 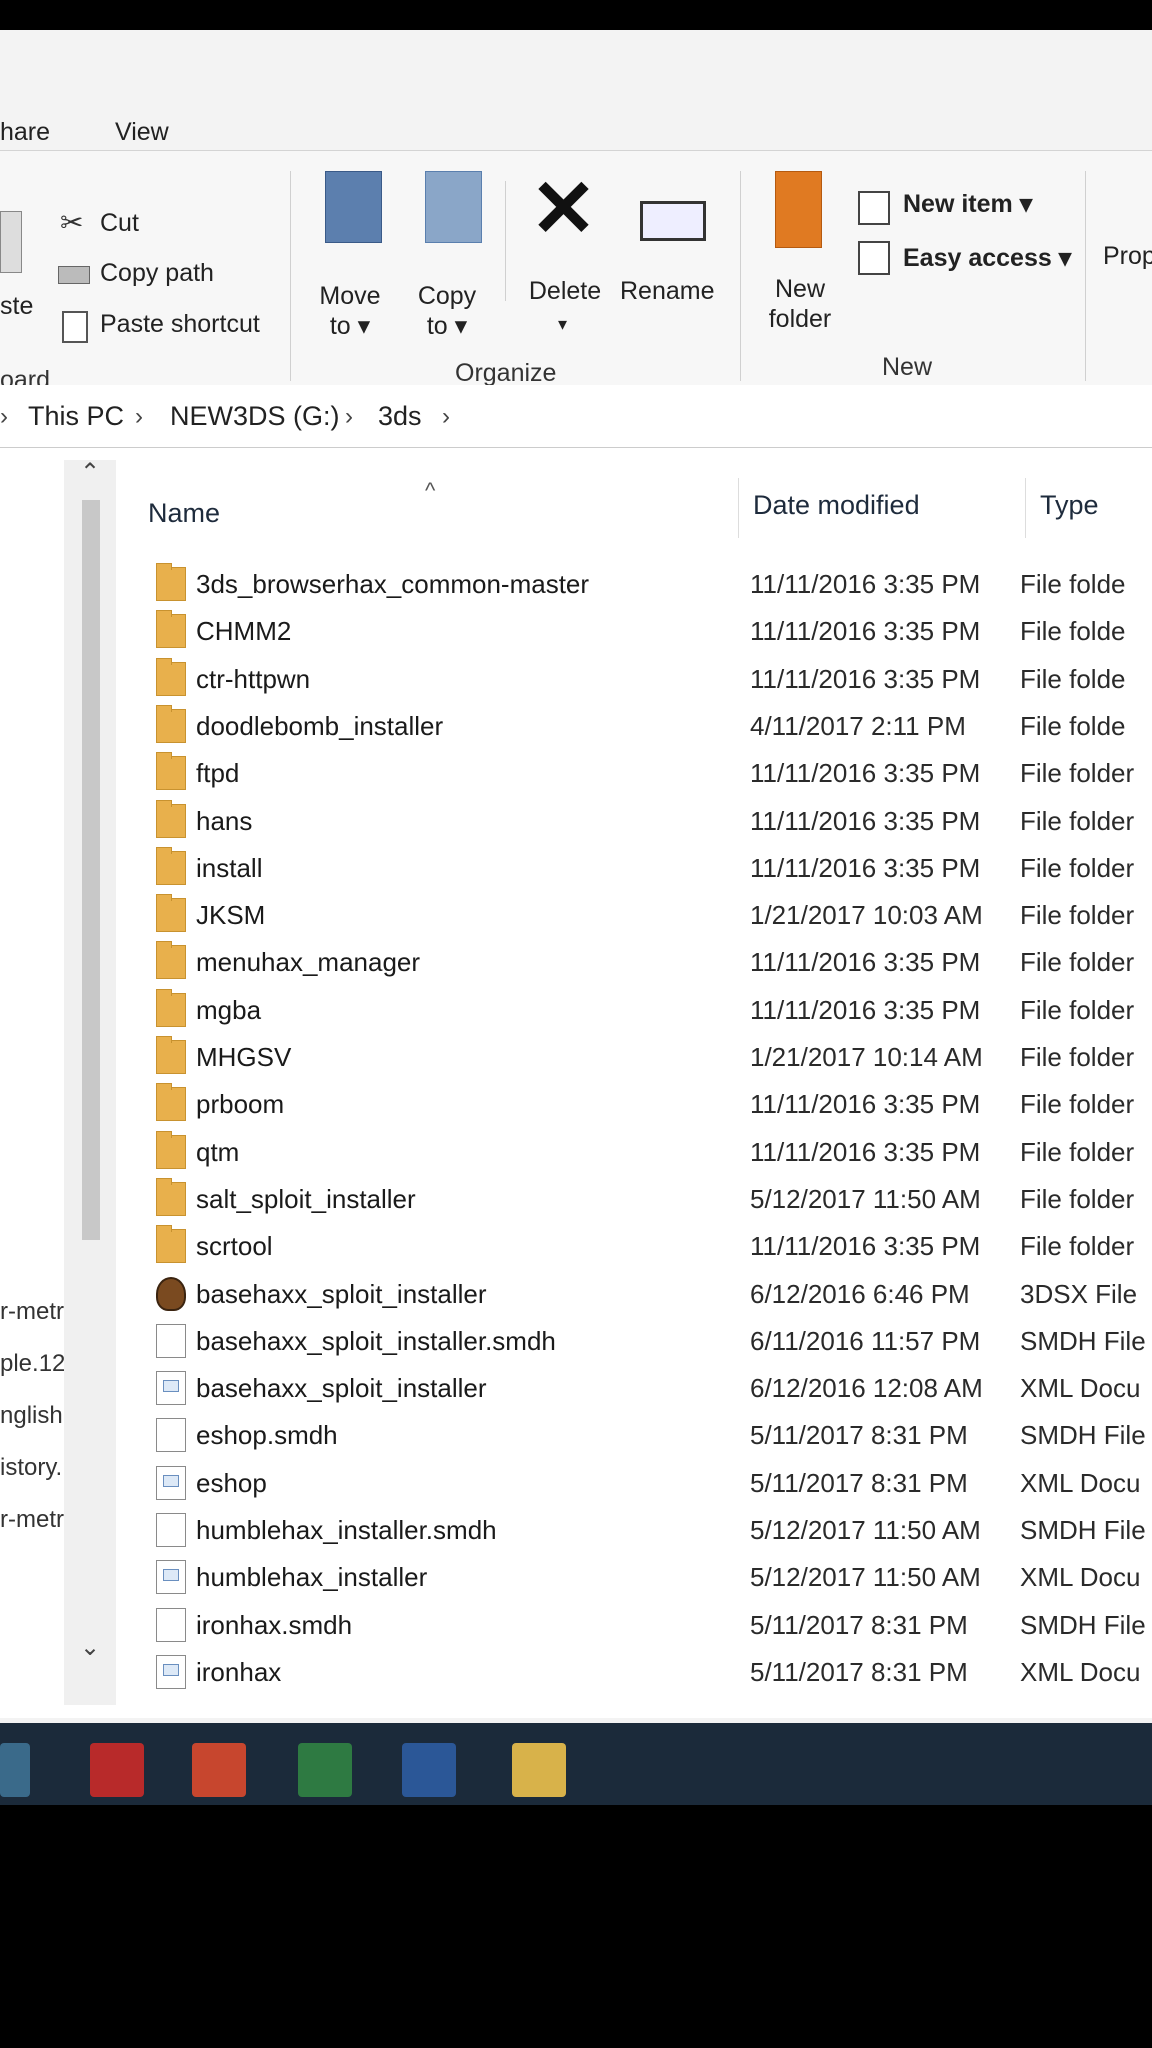 I want to click on new-group-label: New, so click(x=907, y=367).